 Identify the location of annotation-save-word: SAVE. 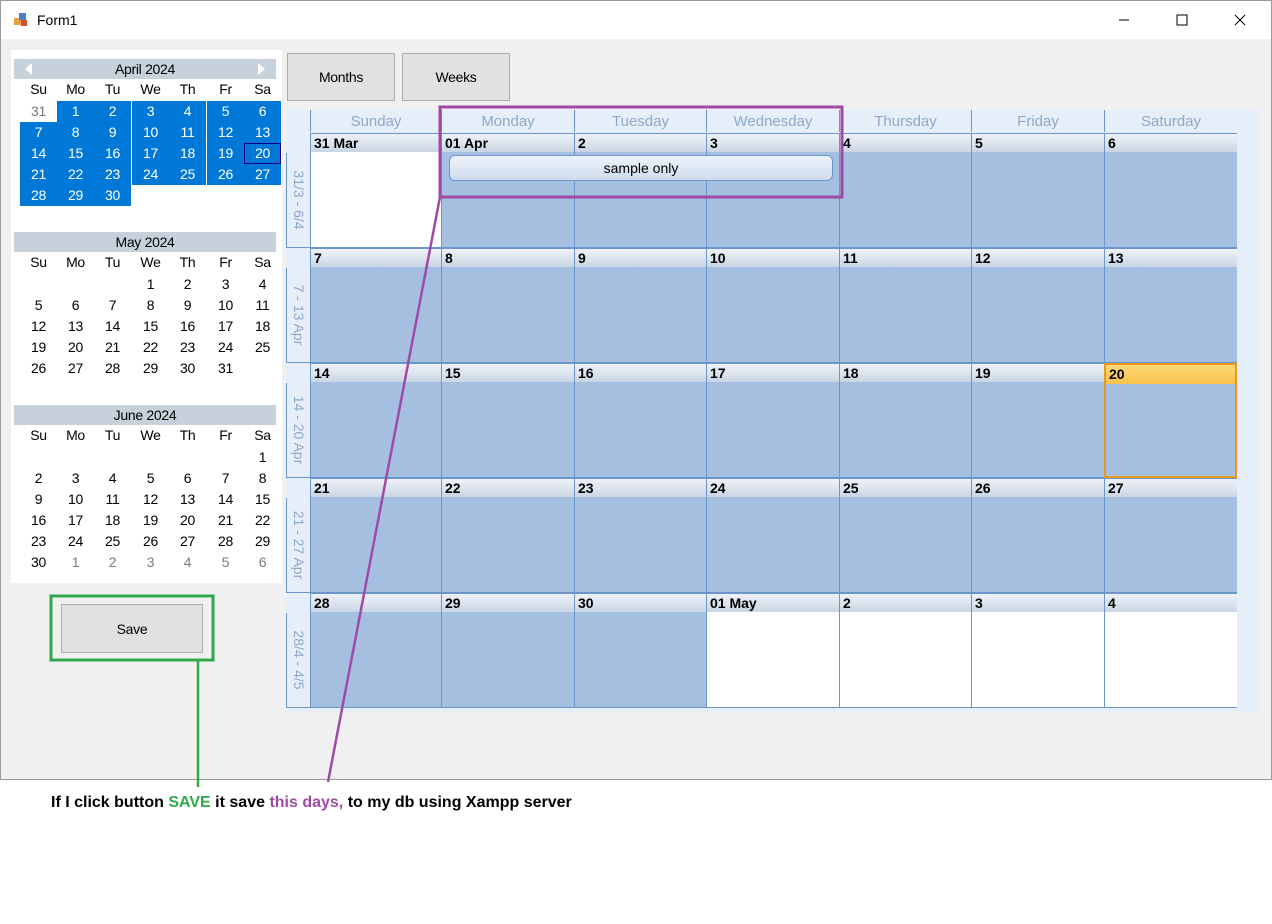
(189, 802).